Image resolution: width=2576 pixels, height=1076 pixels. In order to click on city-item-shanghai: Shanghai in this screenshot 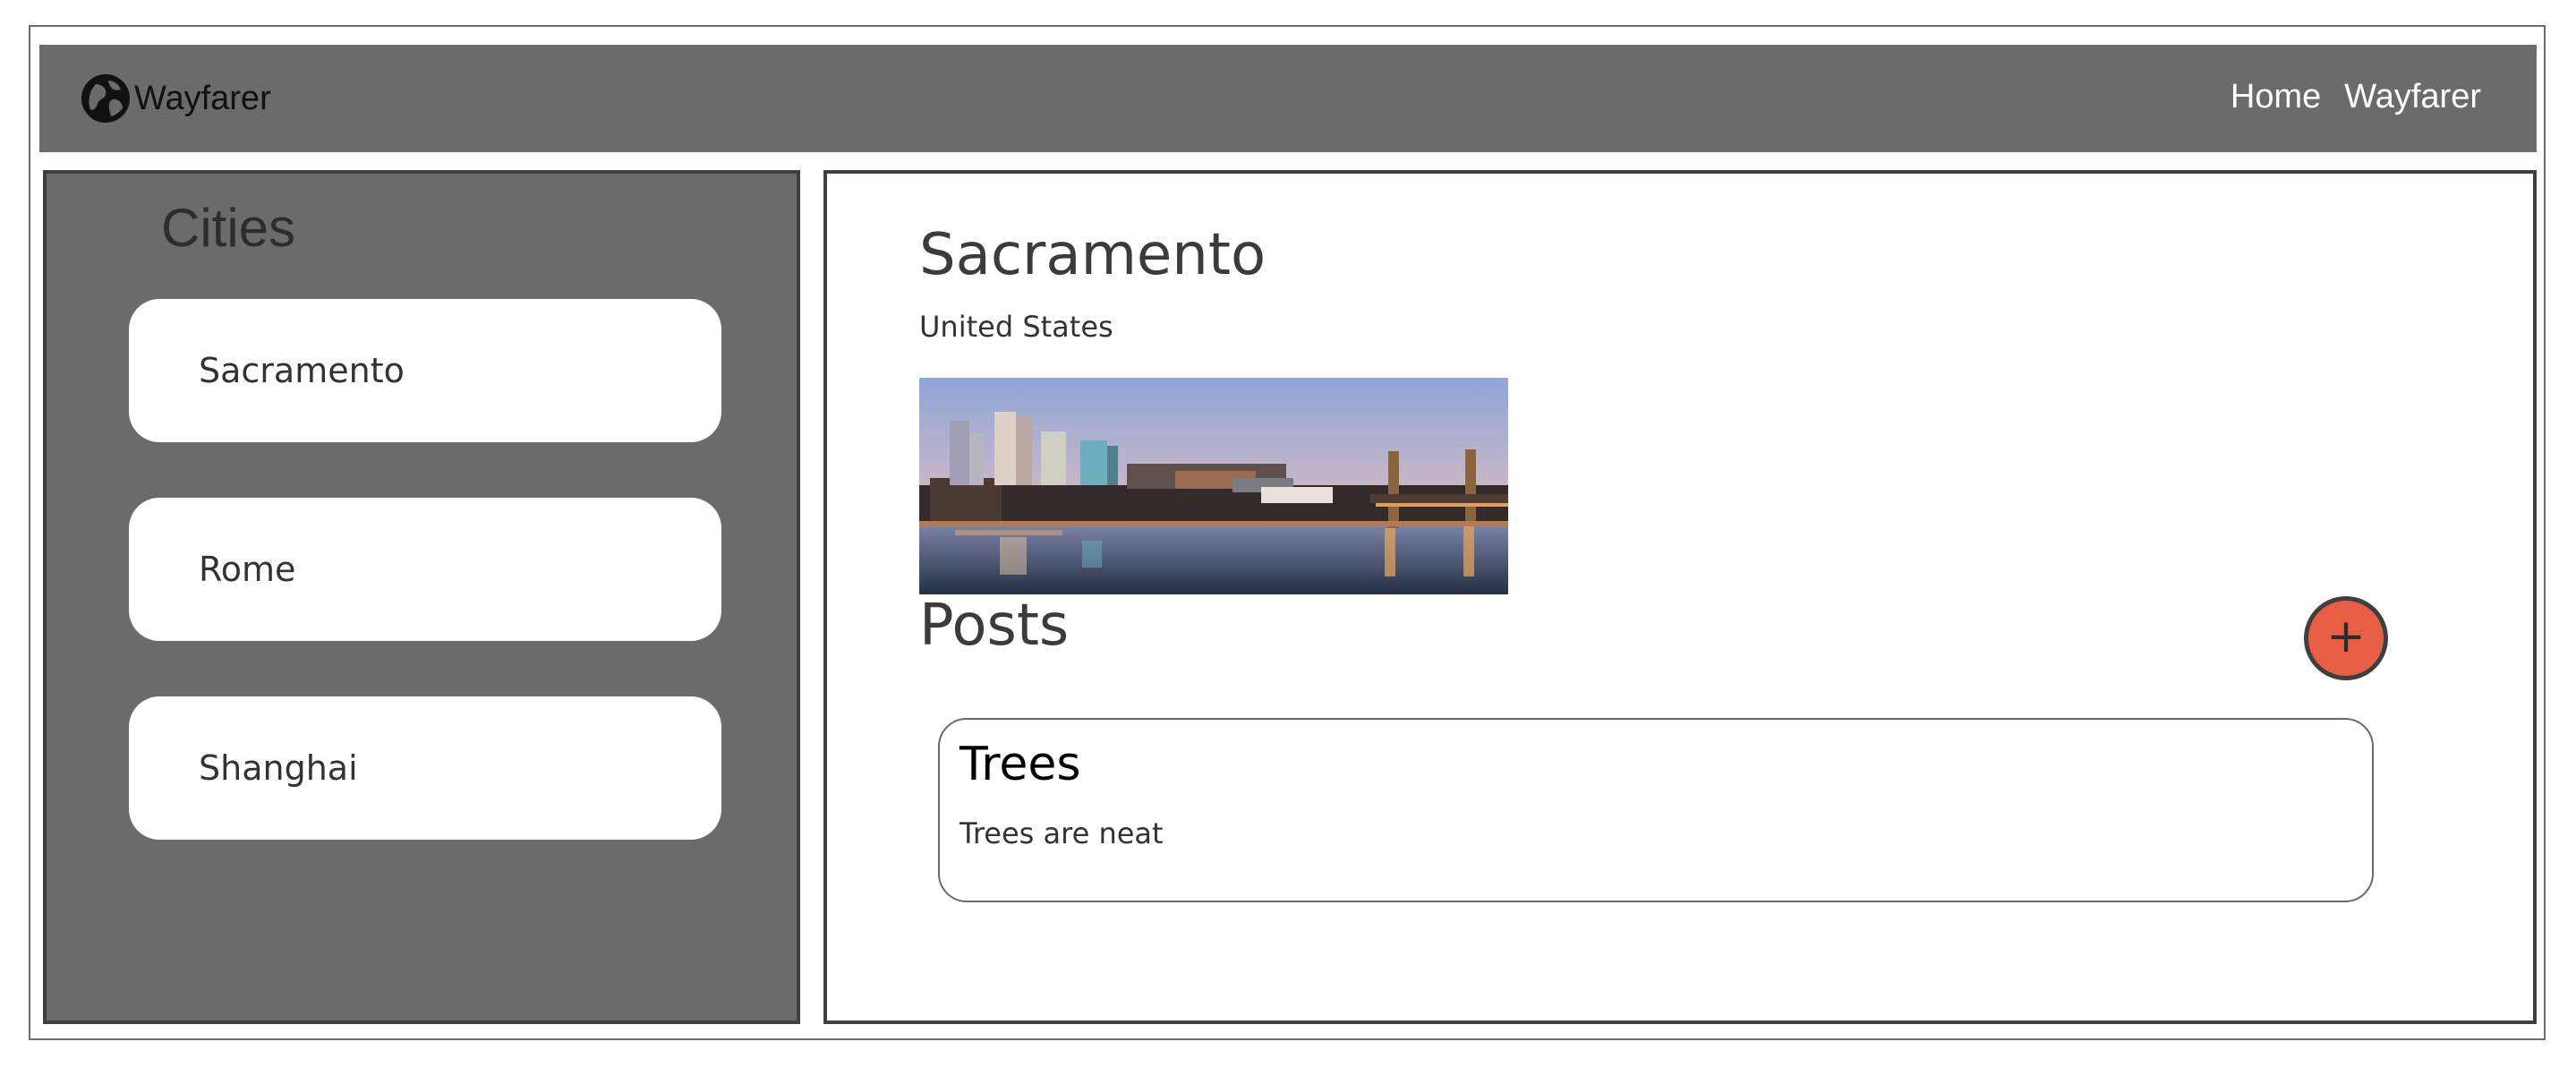, I will do `click(425, 768)`.